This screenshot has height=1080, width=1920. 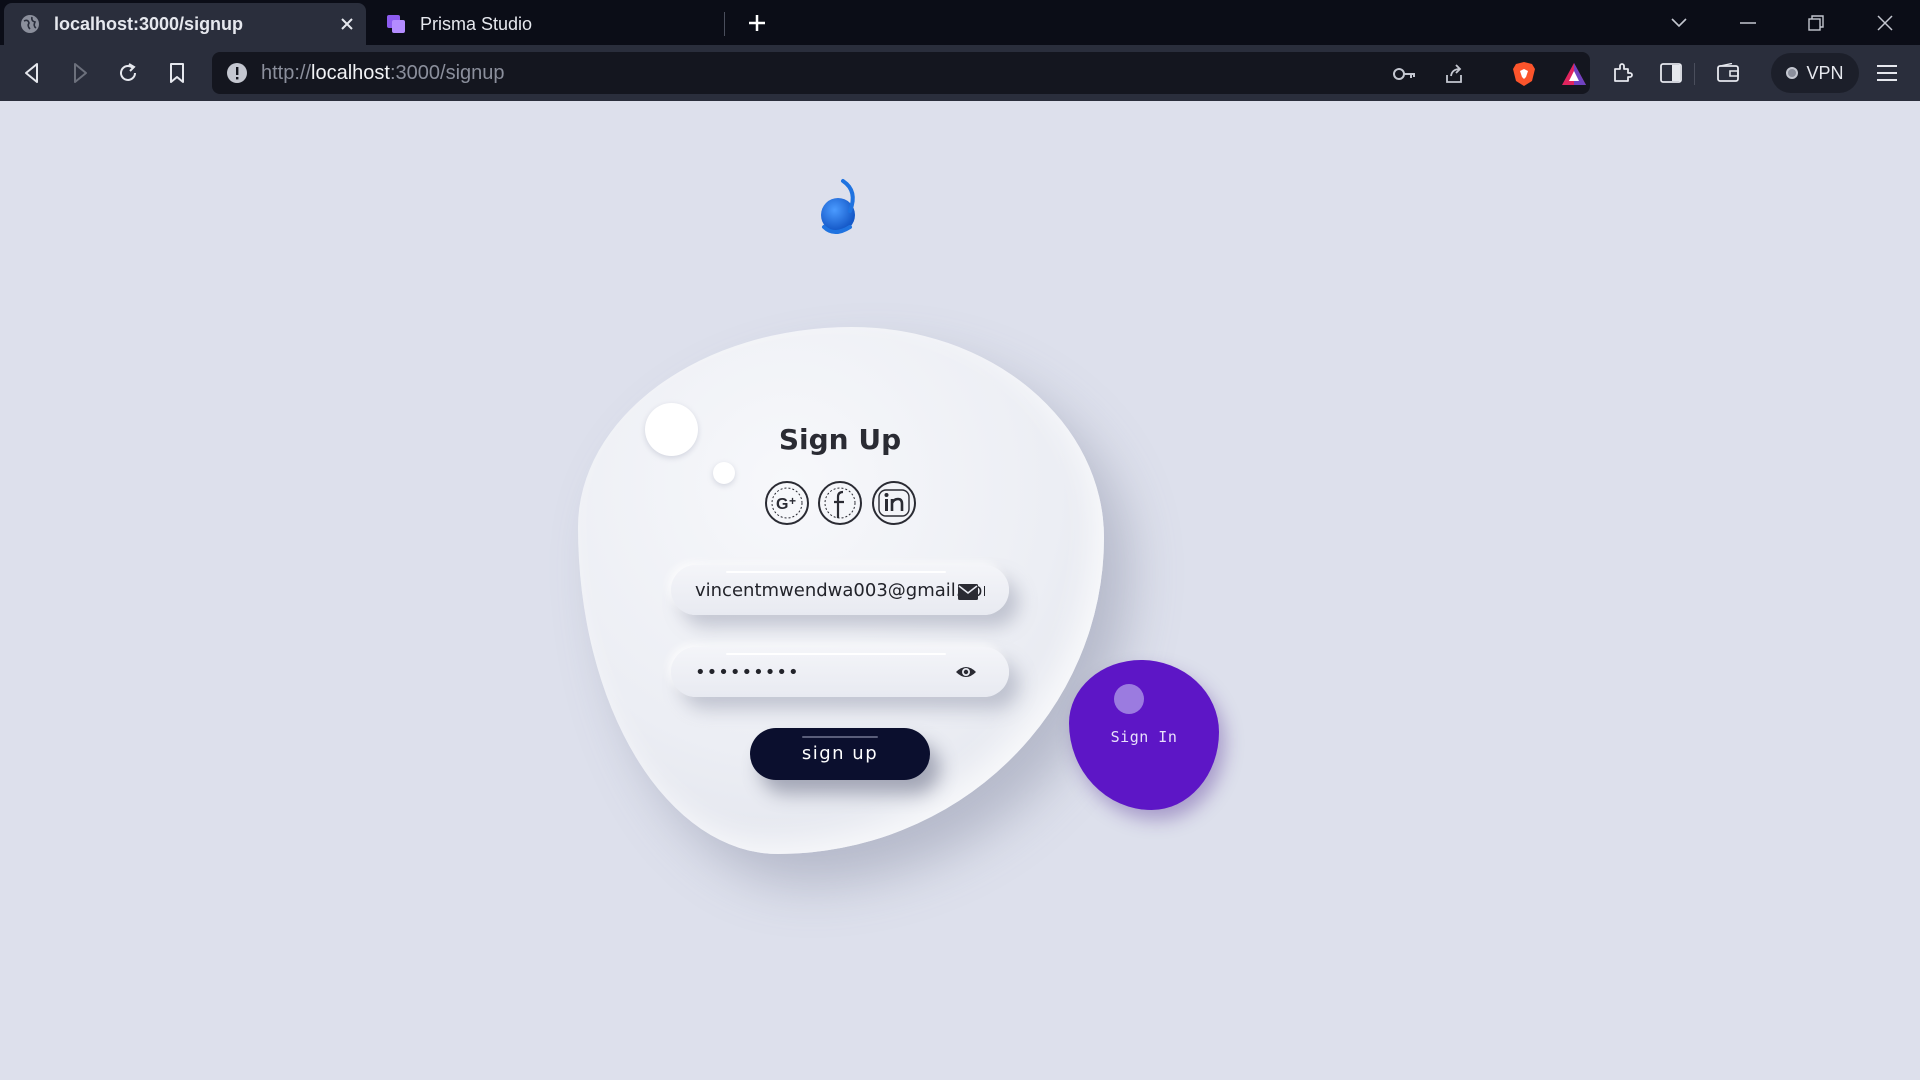 I want to click on puzzle-icon, so click(x=1623, y=72).